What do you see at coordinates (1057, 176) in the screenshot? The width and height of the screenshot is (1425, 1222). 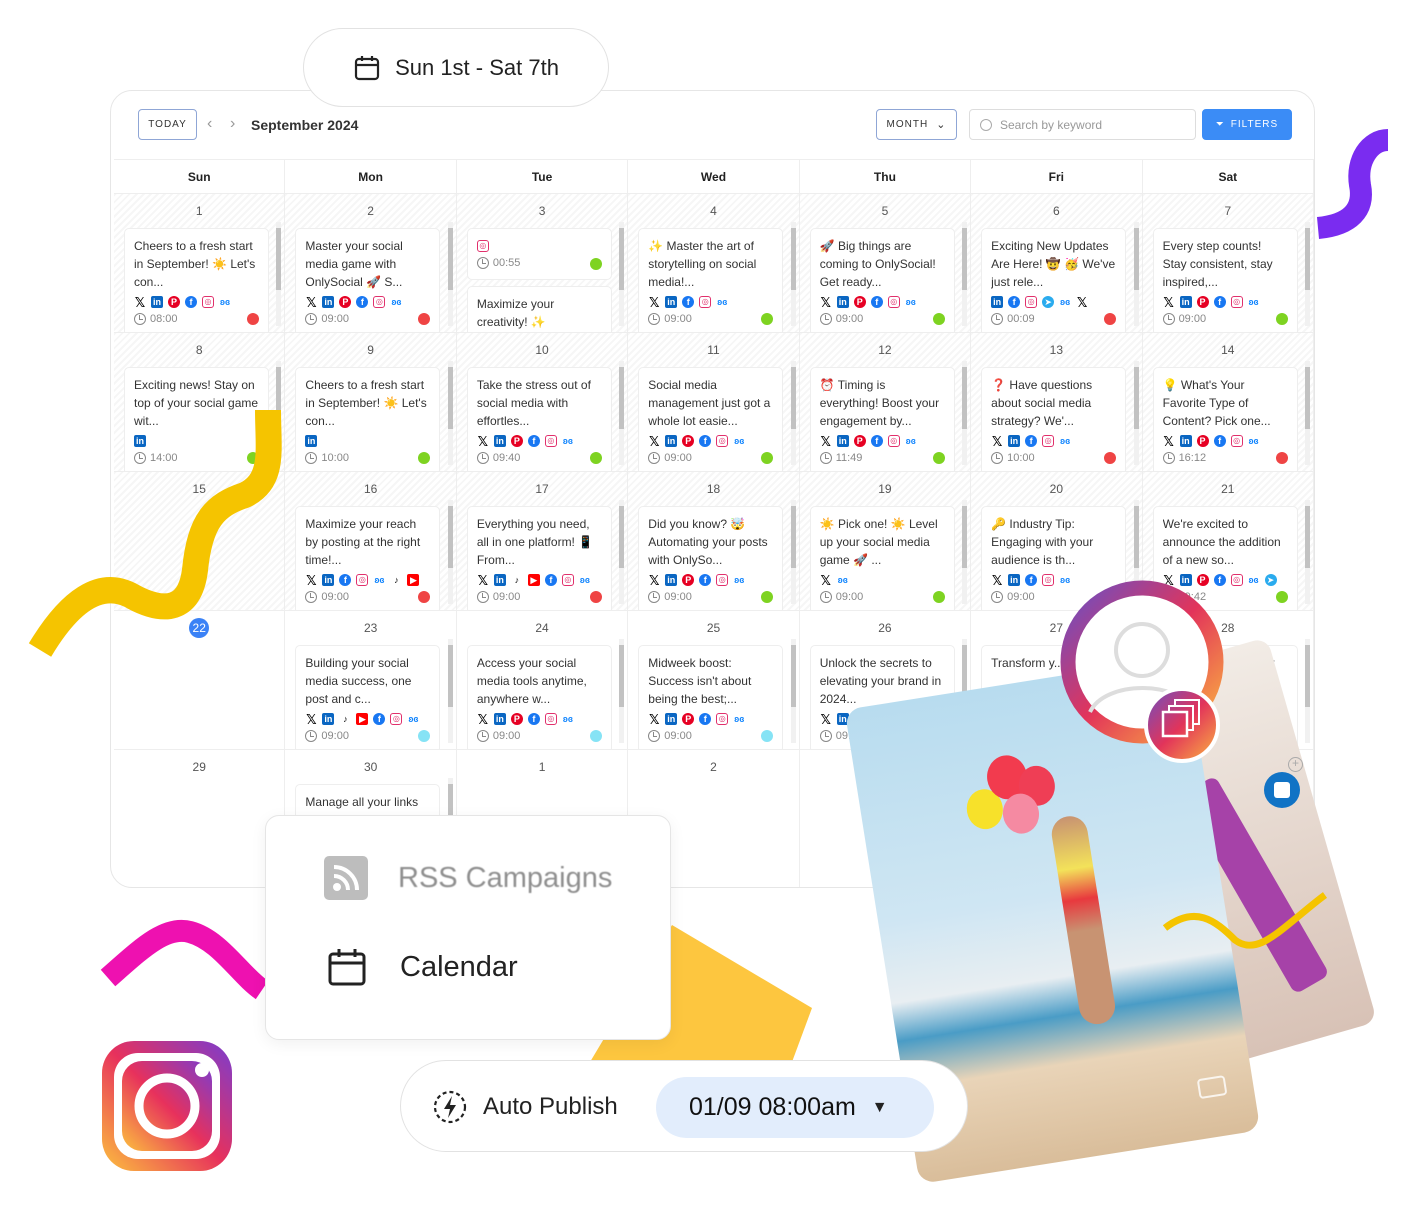 I see `weekday-fri: Fri` at bounding box center [1057, 176].